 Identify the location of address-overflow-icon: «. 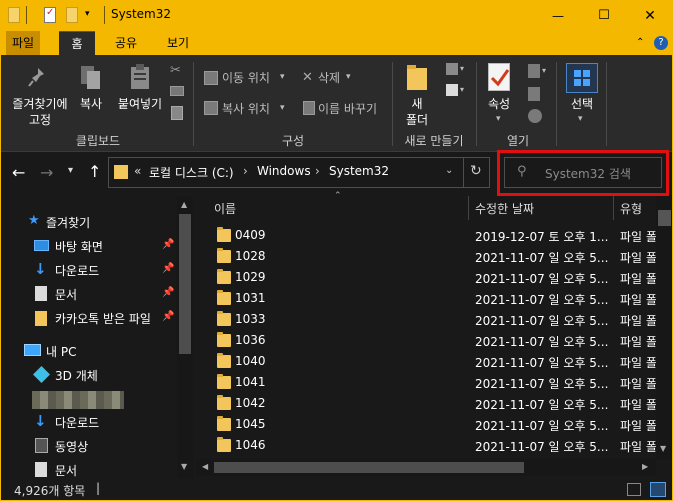
(137, 171).